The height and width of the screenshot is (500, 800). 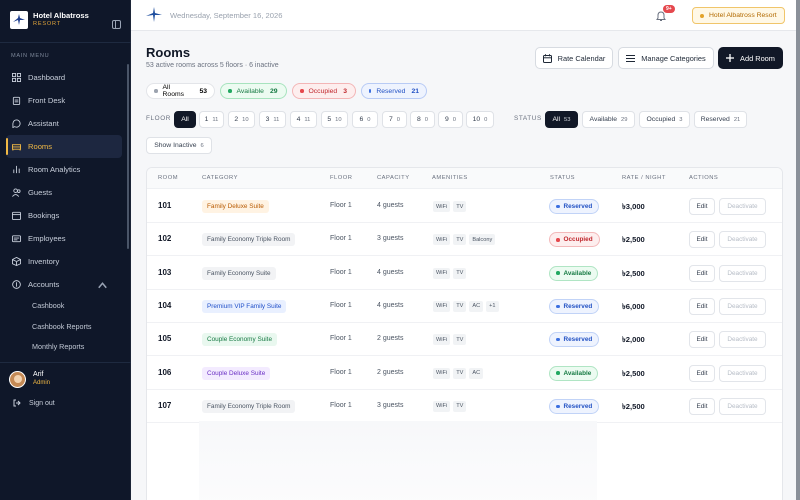 What do you see at coordinates (64, 123) in the screenshot?
I see `sidebar-item-assistant: Assistant` at bounding box center [64, 123].